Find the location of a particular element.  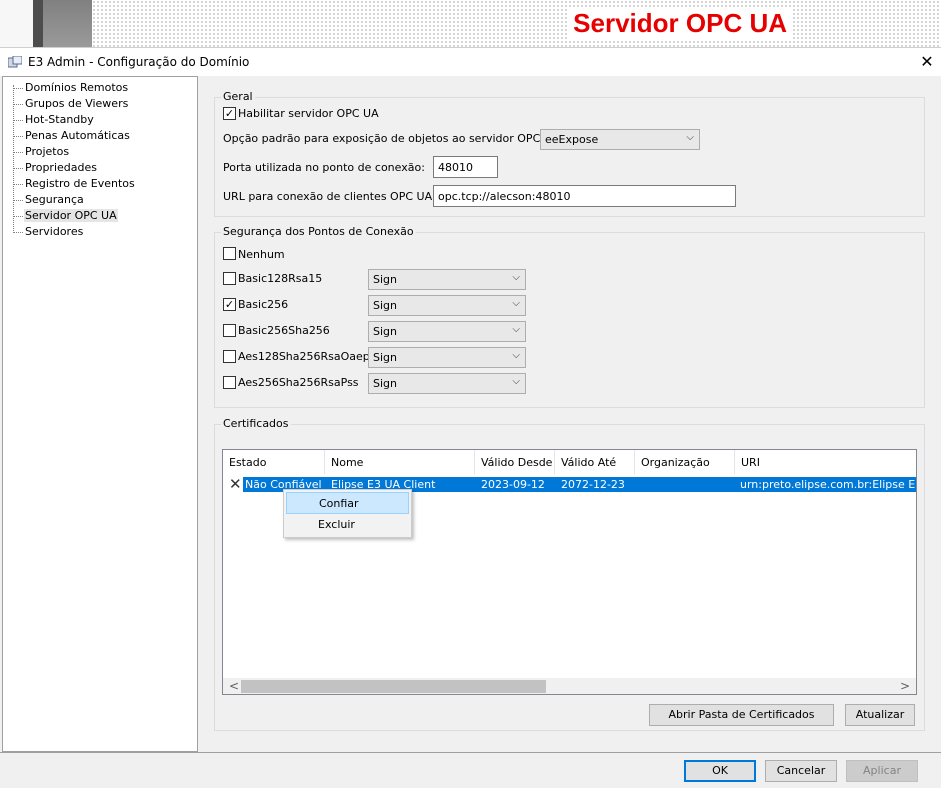

close-button: ✕ is located at coordinates (927, 62).